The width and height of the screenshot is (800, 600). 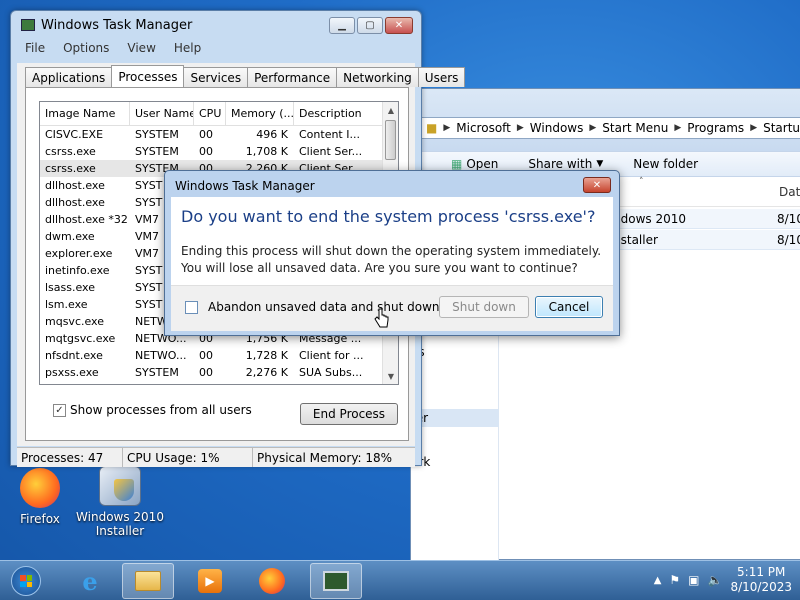 I want to click on column-date: Date, so click(x=789, y=192).